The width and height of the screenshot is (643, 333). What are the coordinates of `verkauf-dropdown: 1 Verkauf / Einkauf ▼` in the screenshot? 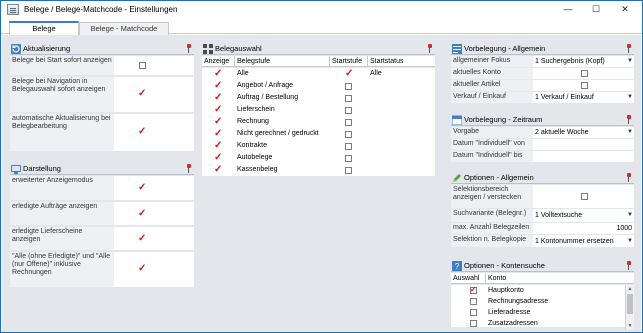 It's located at (584, 97).